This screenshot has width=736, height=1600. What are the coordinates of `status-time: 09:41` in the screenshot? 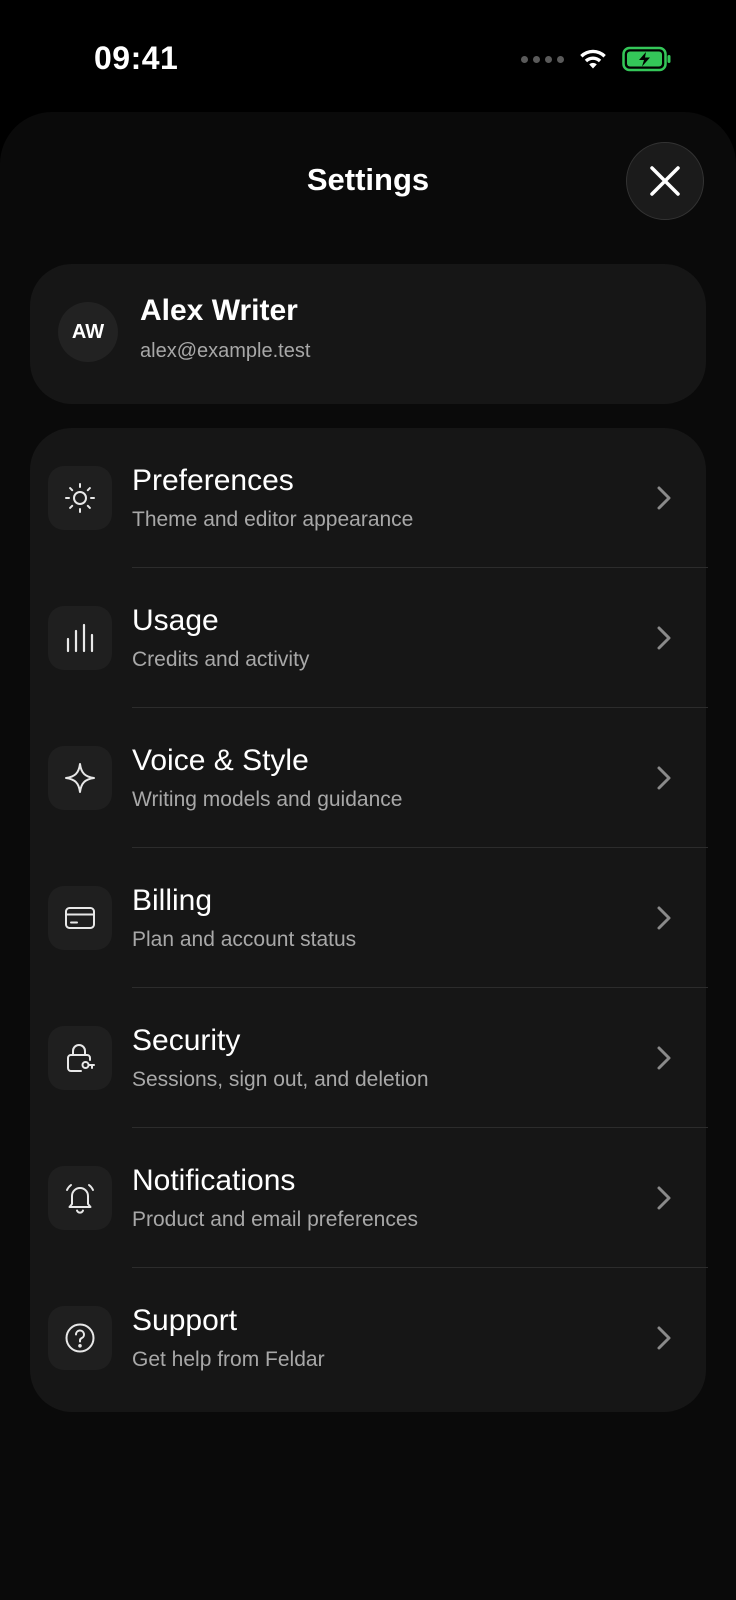 It's located at (136, 58).